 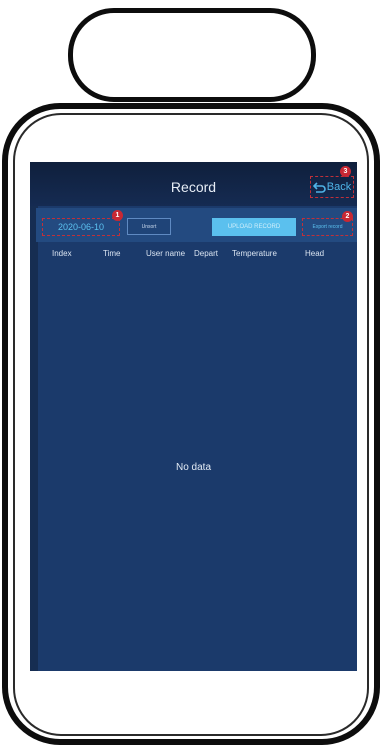 I want to click on date-picker: 2020-06-10, so click(x=81, y=227).